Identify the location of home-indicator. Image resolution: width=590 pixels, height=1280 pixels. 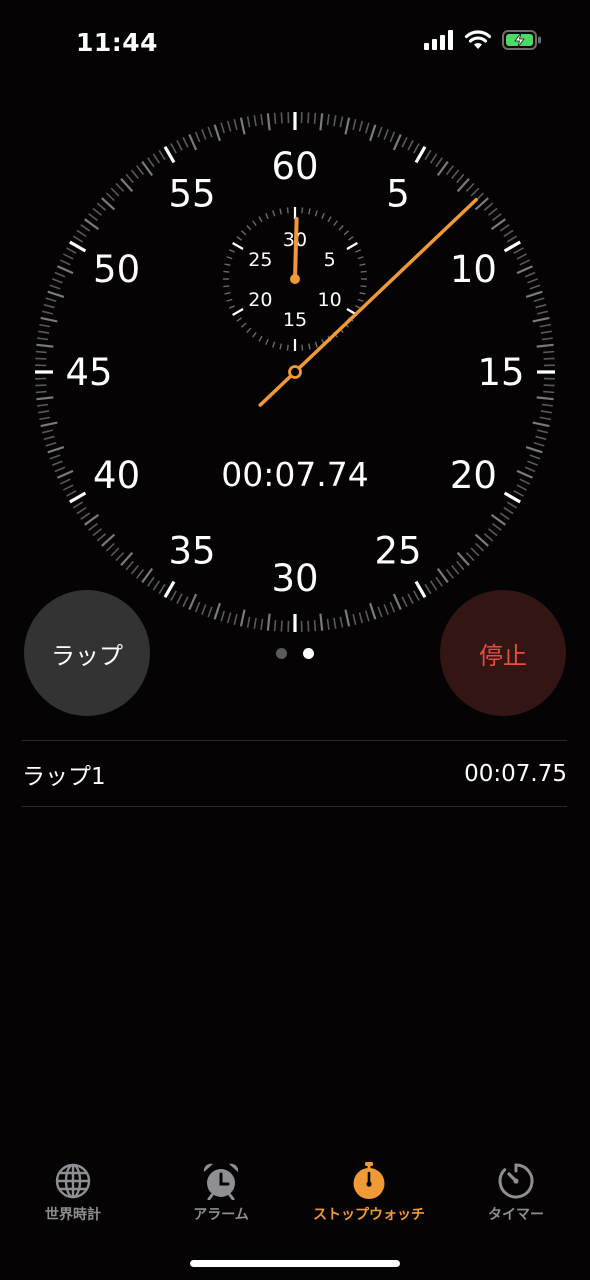
(295, 1263).